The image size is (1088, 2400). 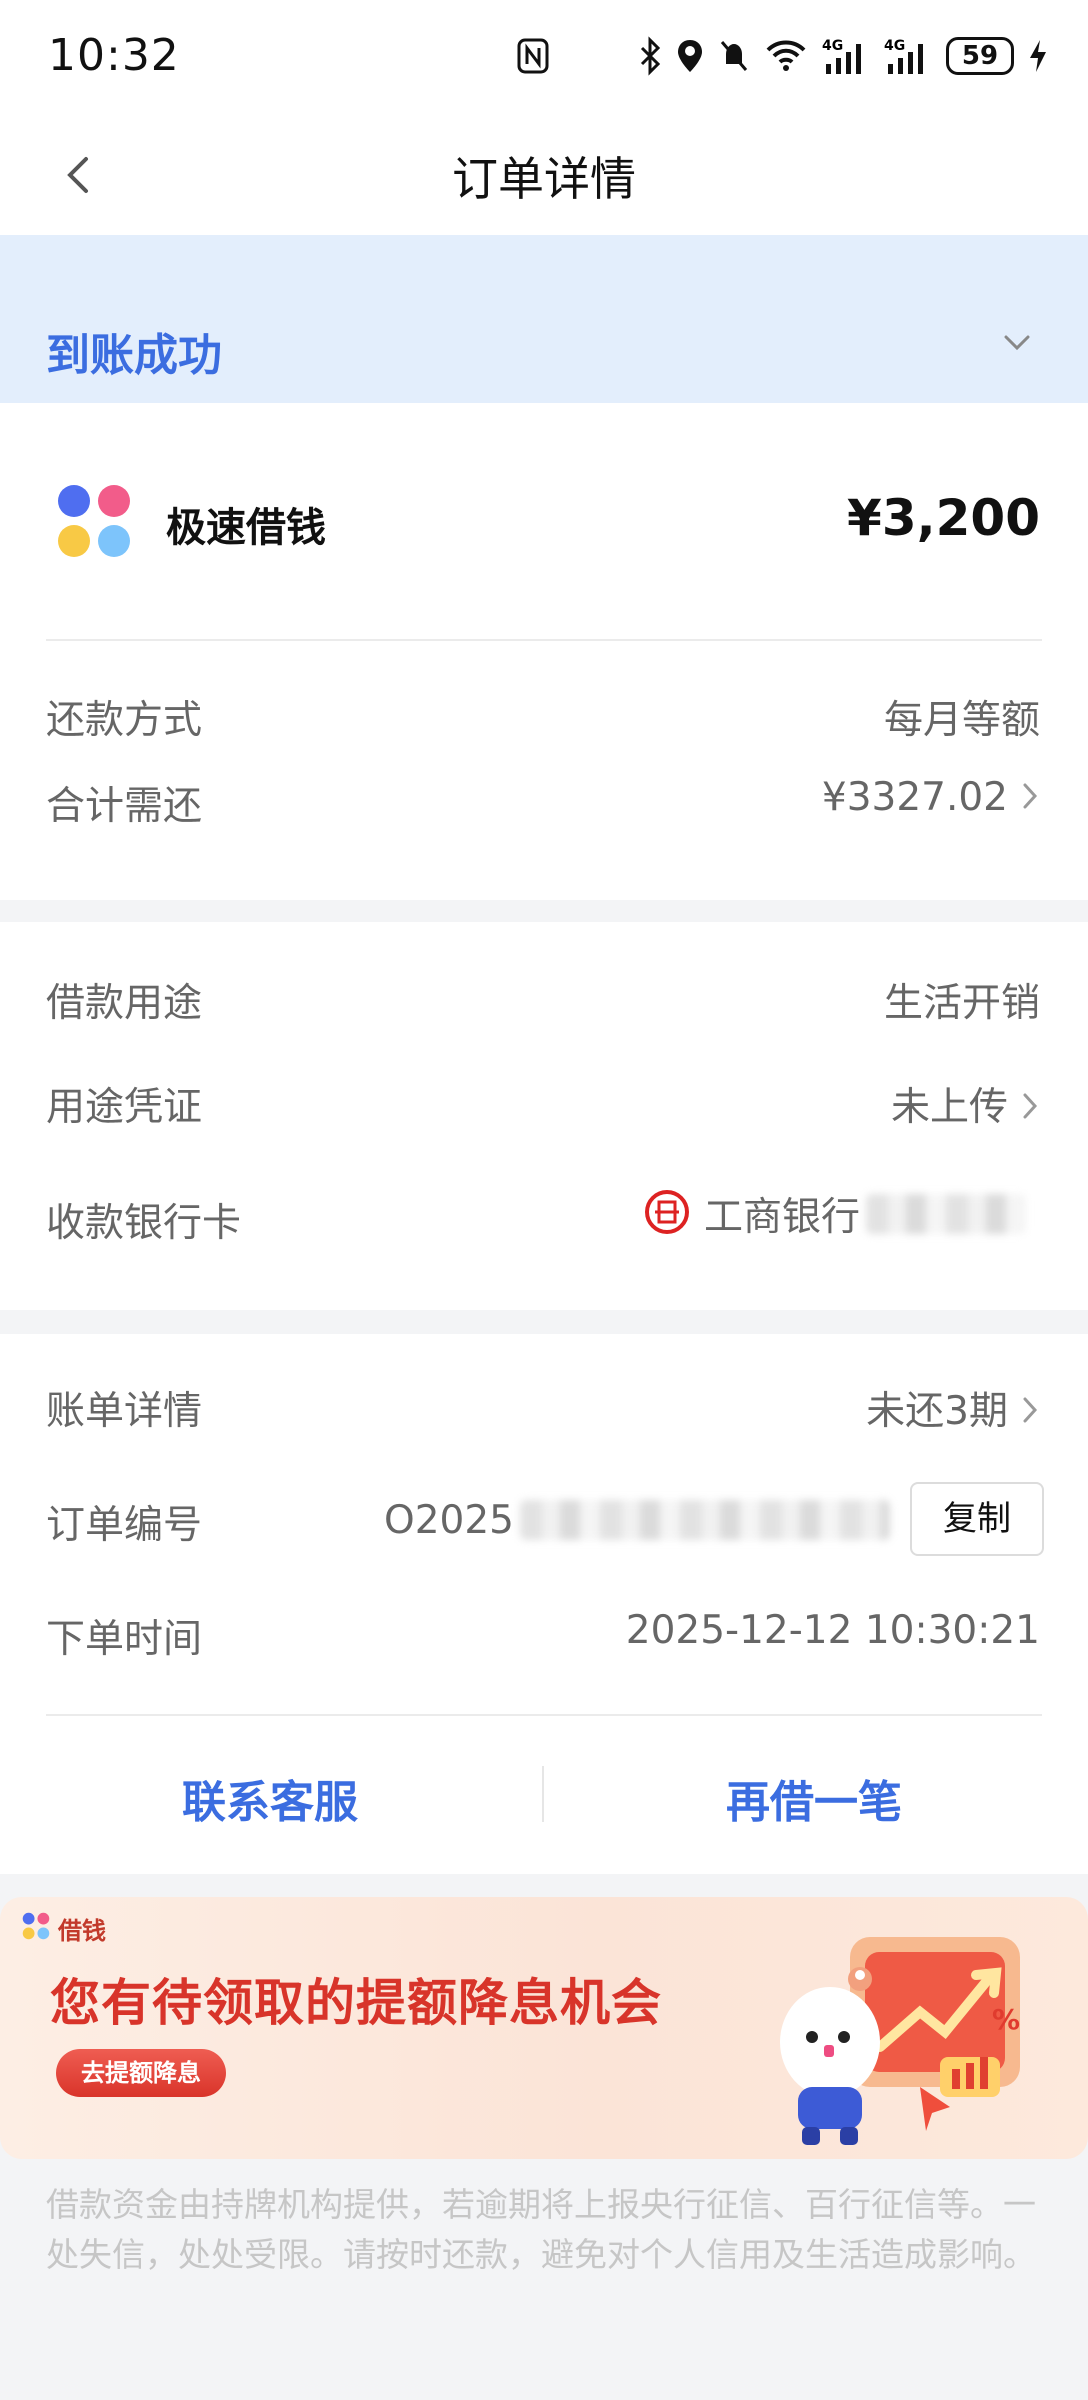 I want to click on bank-card-label: 收款银行卡, so click(x=144, y=1223).